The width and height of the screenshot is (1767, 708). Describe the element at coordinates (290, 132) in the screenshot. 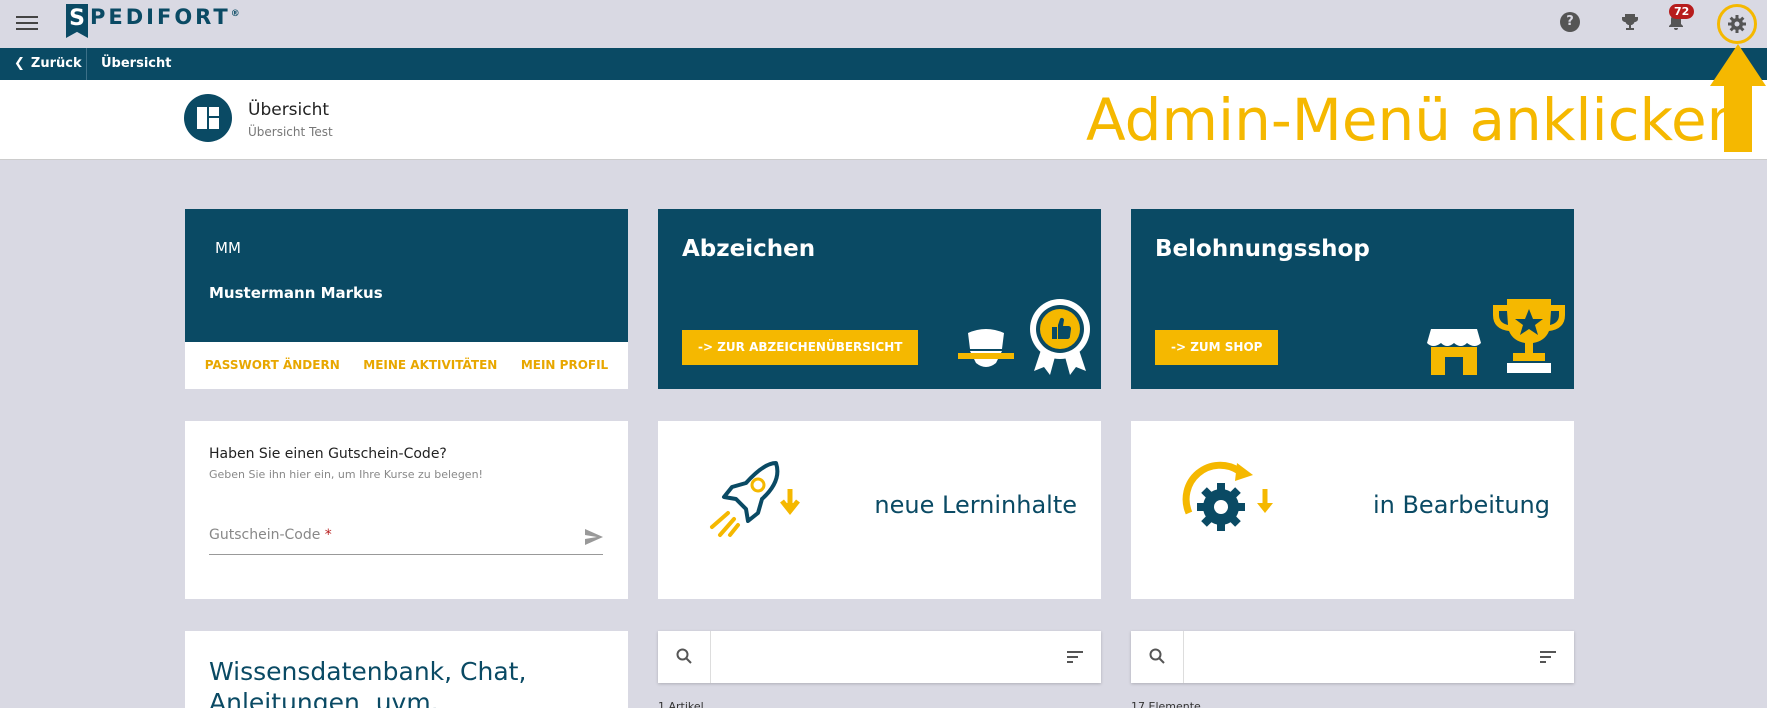

I see `page-subtitle: Übersicht Test` at that location.